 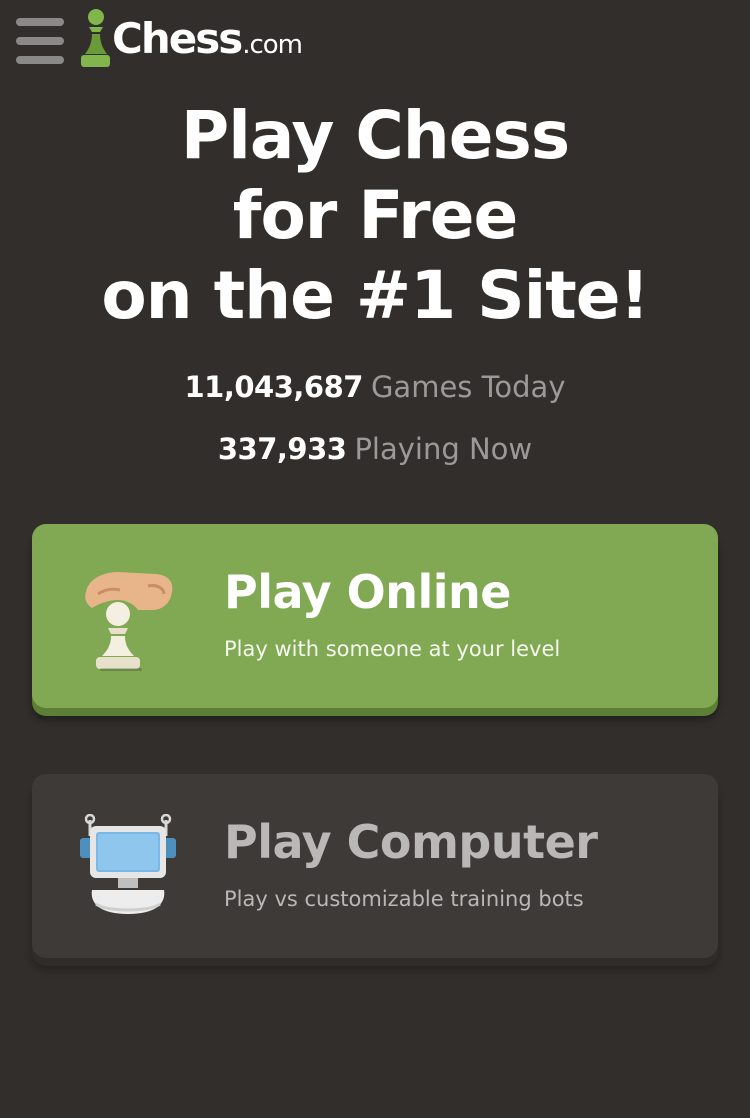 I want to click on play-online-title: Play Online, so click(x=367, y=592).